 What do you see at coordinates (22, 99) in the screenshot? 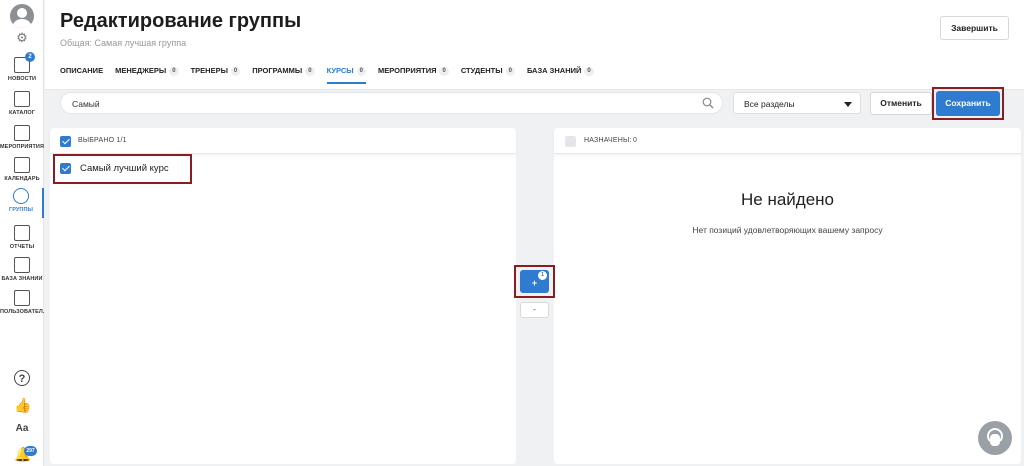
I see `book-icon` at bounding box center [22, 99].